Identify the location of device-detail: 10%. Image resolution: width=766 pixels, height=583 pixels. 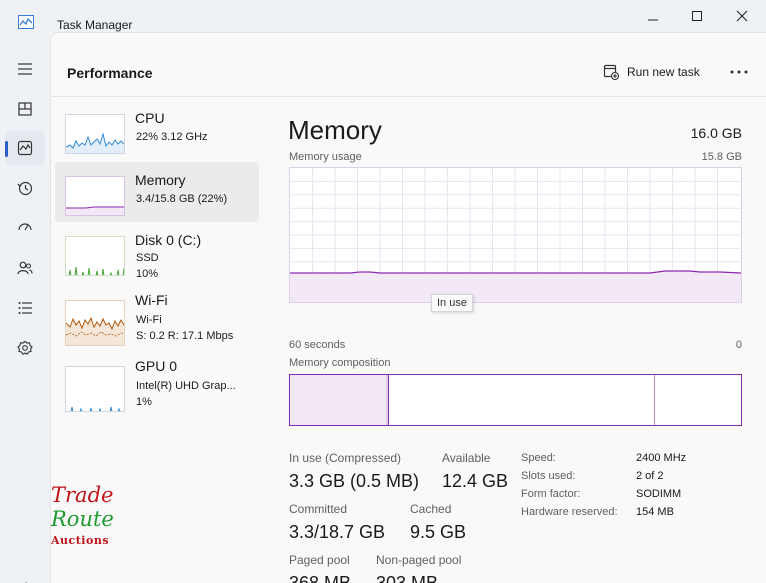
(147, 274).